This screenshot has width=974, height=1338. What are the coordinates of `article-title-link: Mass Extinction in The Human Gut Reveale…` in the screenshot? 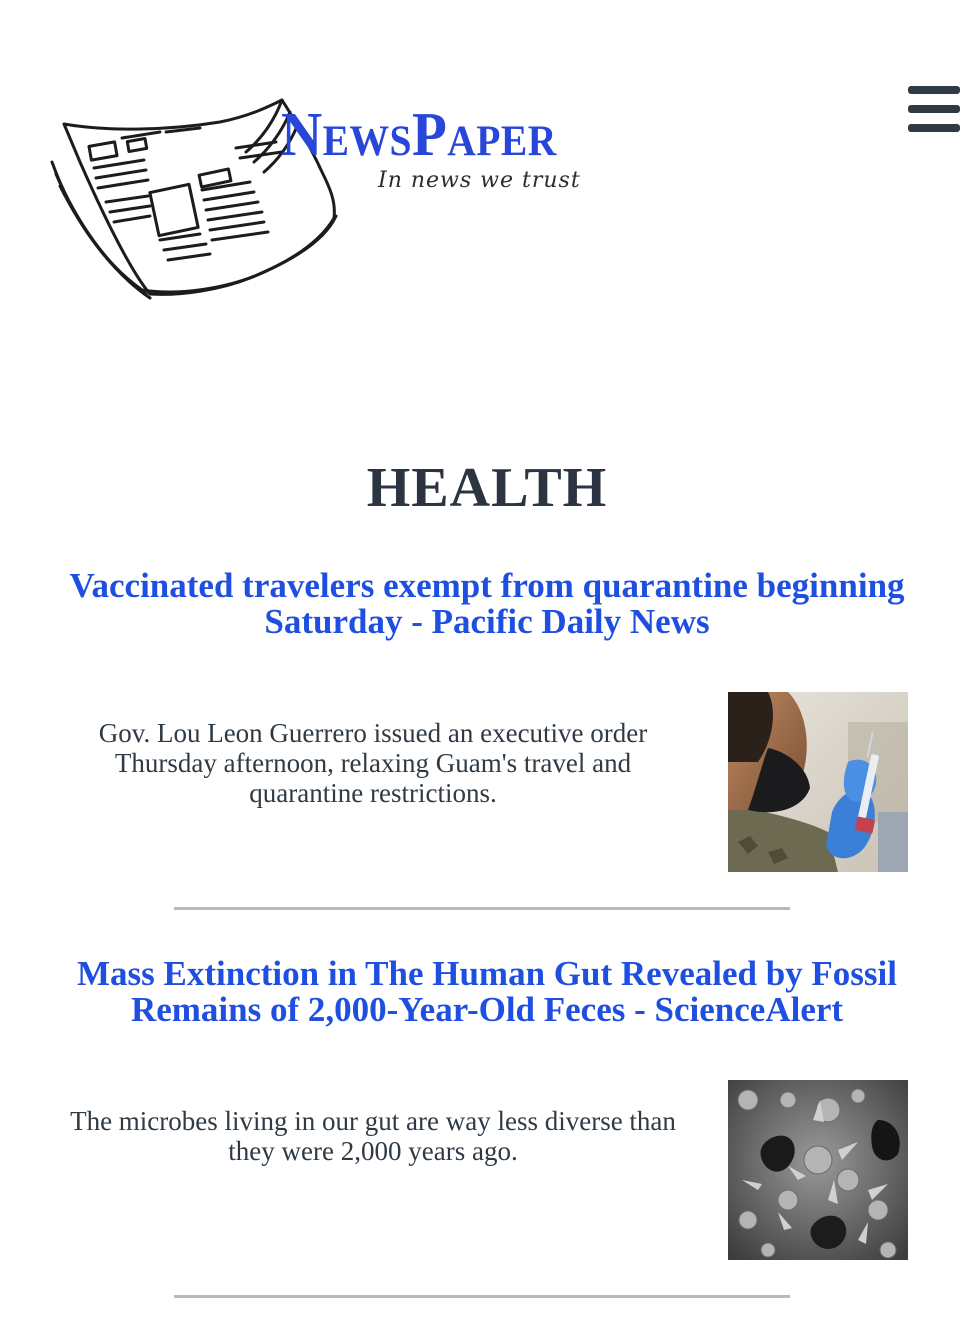 It's located at (487, 992).